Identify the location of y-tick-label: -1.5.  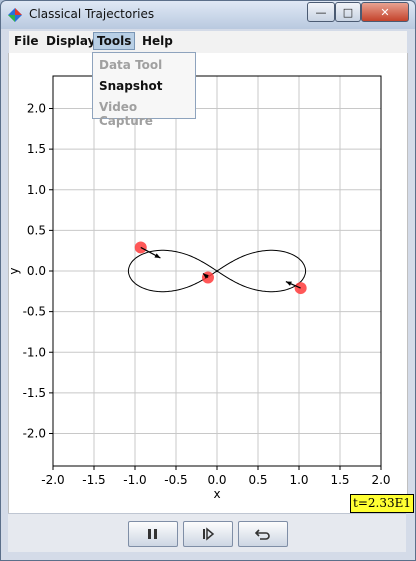
(34, 393).